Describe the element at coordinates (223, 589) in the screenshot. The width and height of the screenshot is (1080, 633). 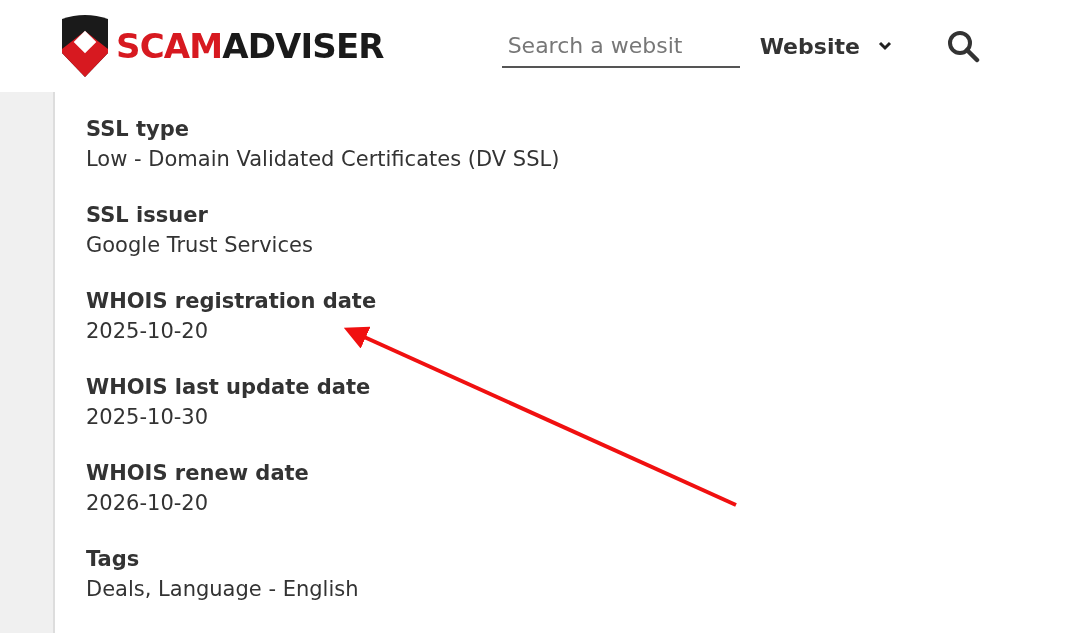
I see `detail-value: Deals, Language - English` at that location.